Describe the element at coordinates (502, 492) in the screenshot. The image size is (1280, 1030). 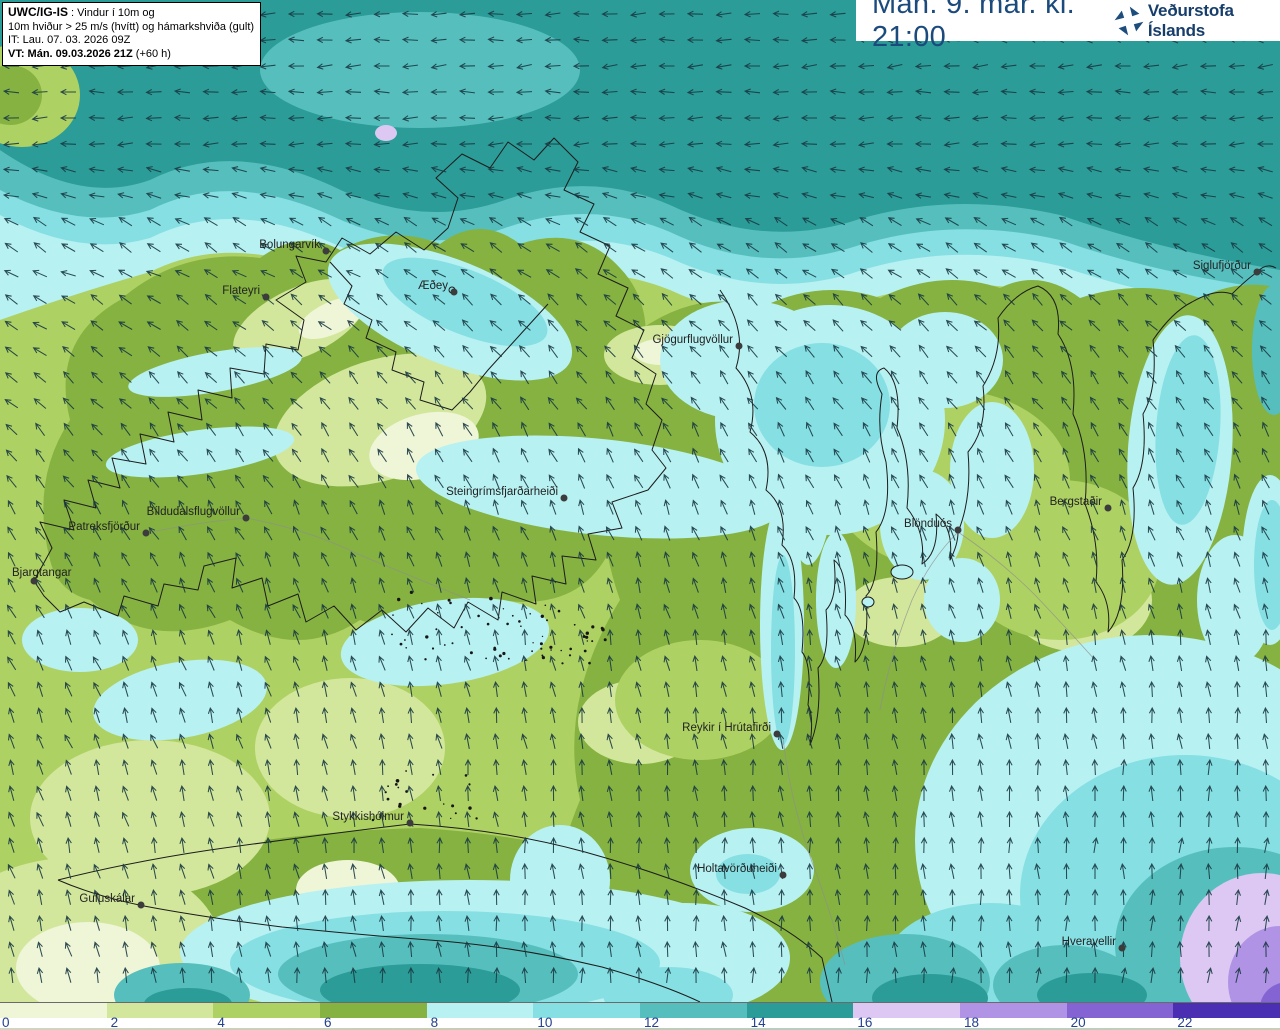
I see `station-label: Steingrímsfjarðarheiði` at that location.